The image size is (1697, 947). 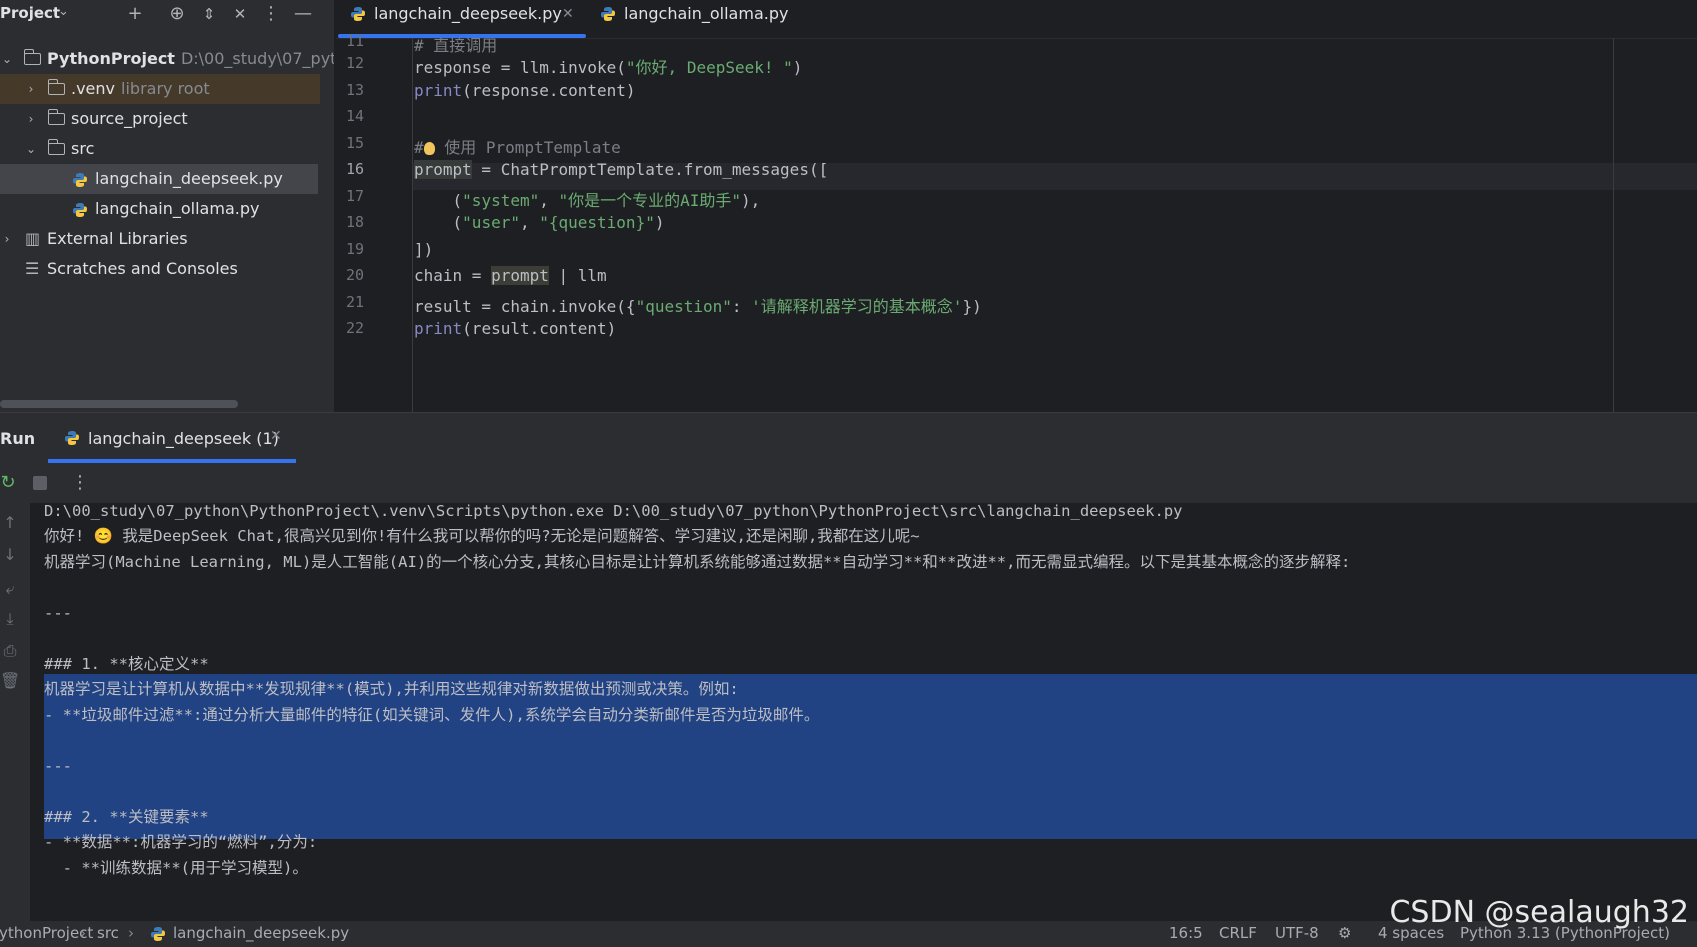 What do you see at coordinates (1344, 933) in the screenshot?
I see `settings-icon: ⚙` at bounding box center [1344, 933].